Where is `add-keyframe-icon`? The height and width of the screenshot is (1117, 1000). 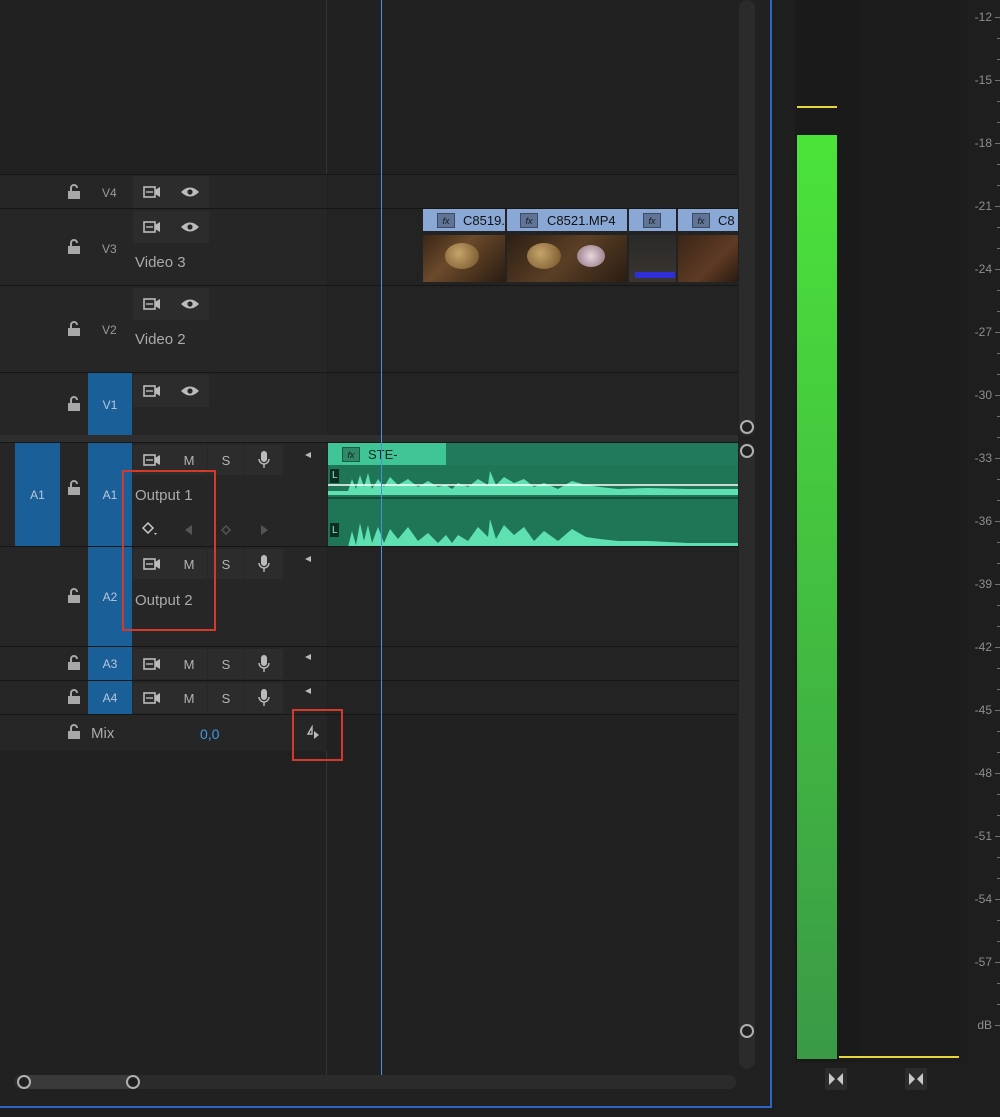
add-keyframe-icon is located at coordinates (226, 530).